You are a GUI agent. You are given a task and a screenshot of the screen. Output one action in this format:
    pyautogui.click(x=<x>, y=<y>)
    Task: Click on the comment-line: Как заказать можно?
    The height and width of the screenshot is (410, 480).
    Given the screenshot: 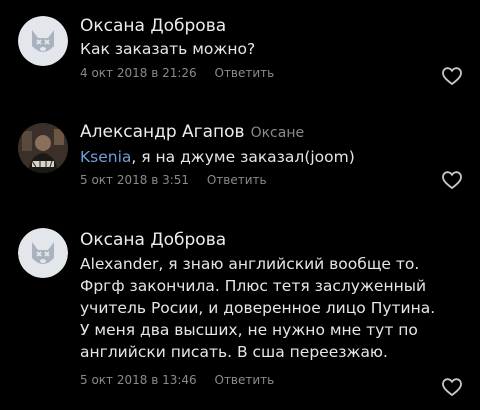 What is the action you would take?
    pyautogui.click(x=168, y=49)
    